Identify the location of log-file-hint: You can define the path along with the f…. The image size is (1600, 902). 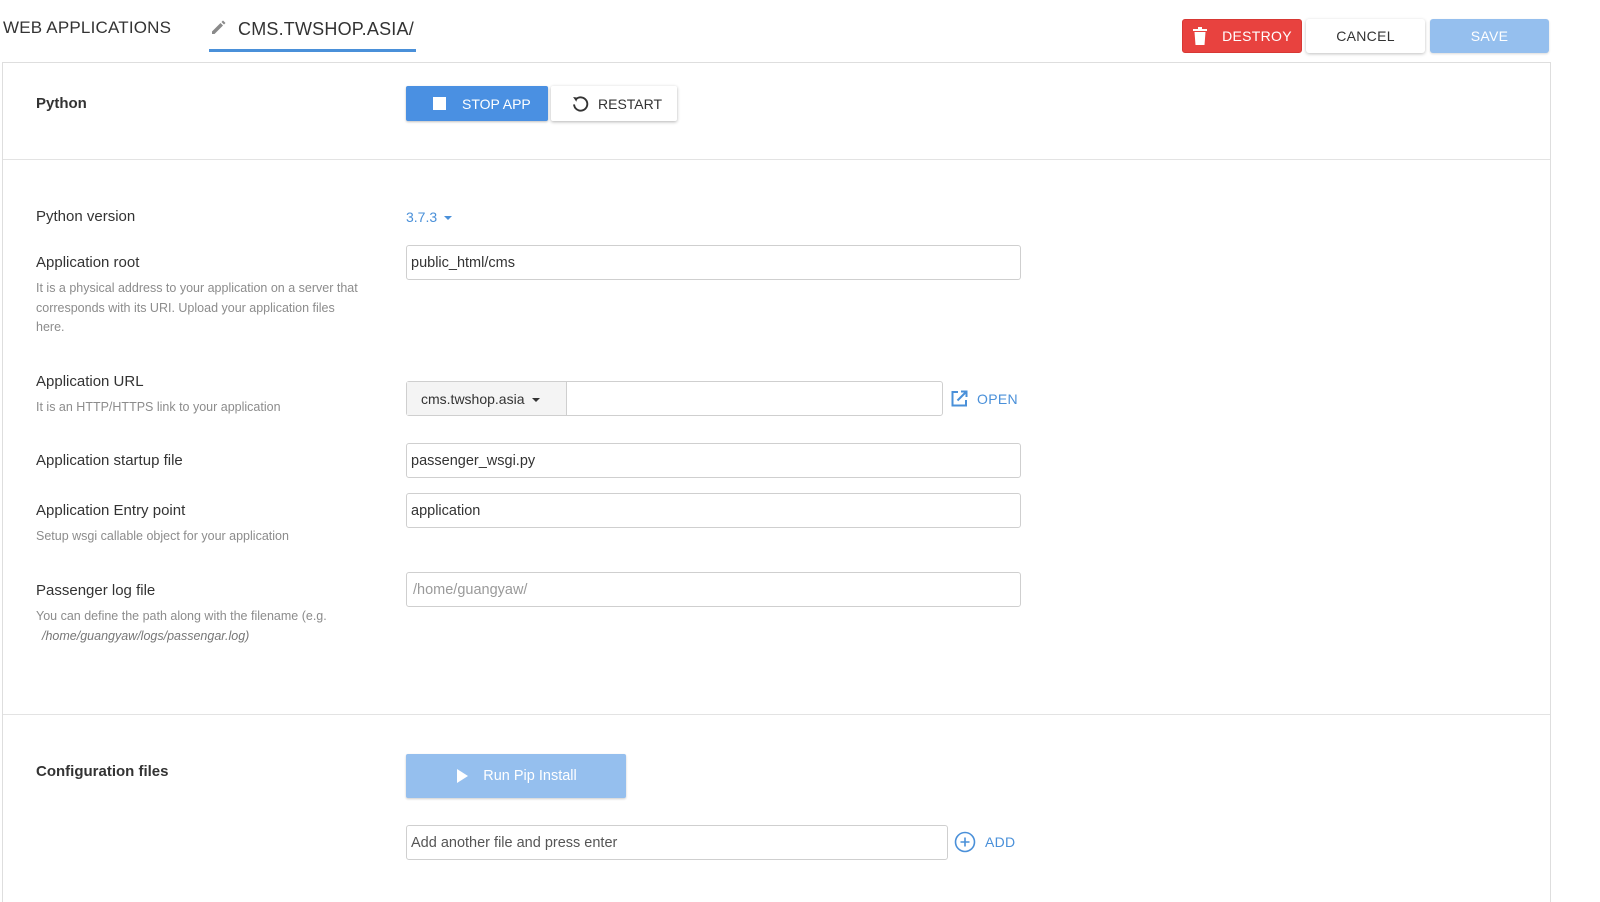
(201, 626).